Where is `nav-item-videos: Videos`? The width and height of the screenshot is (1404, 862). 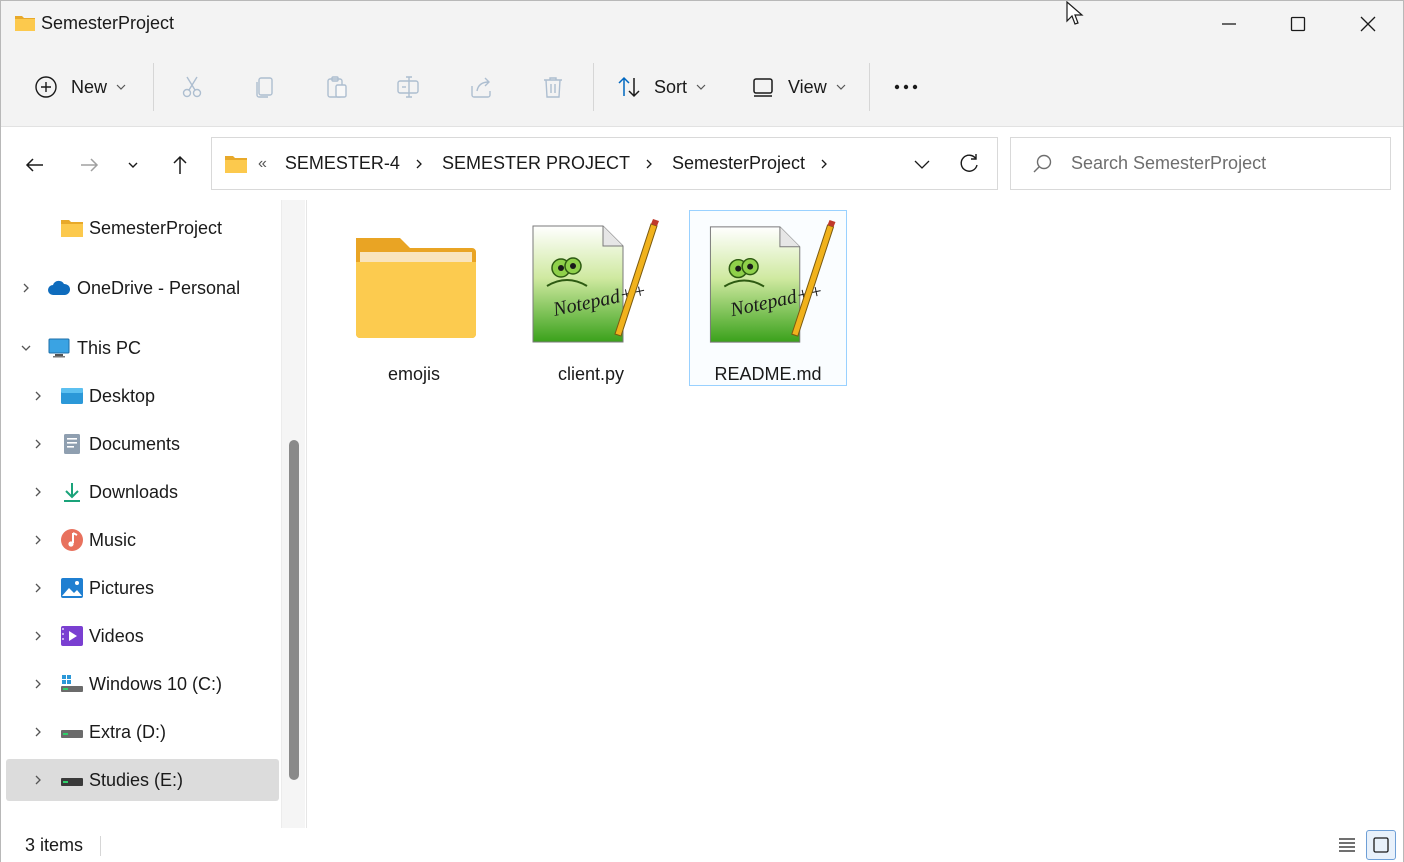 nav-item-videos: Videos is located at coordinates (142, 636).